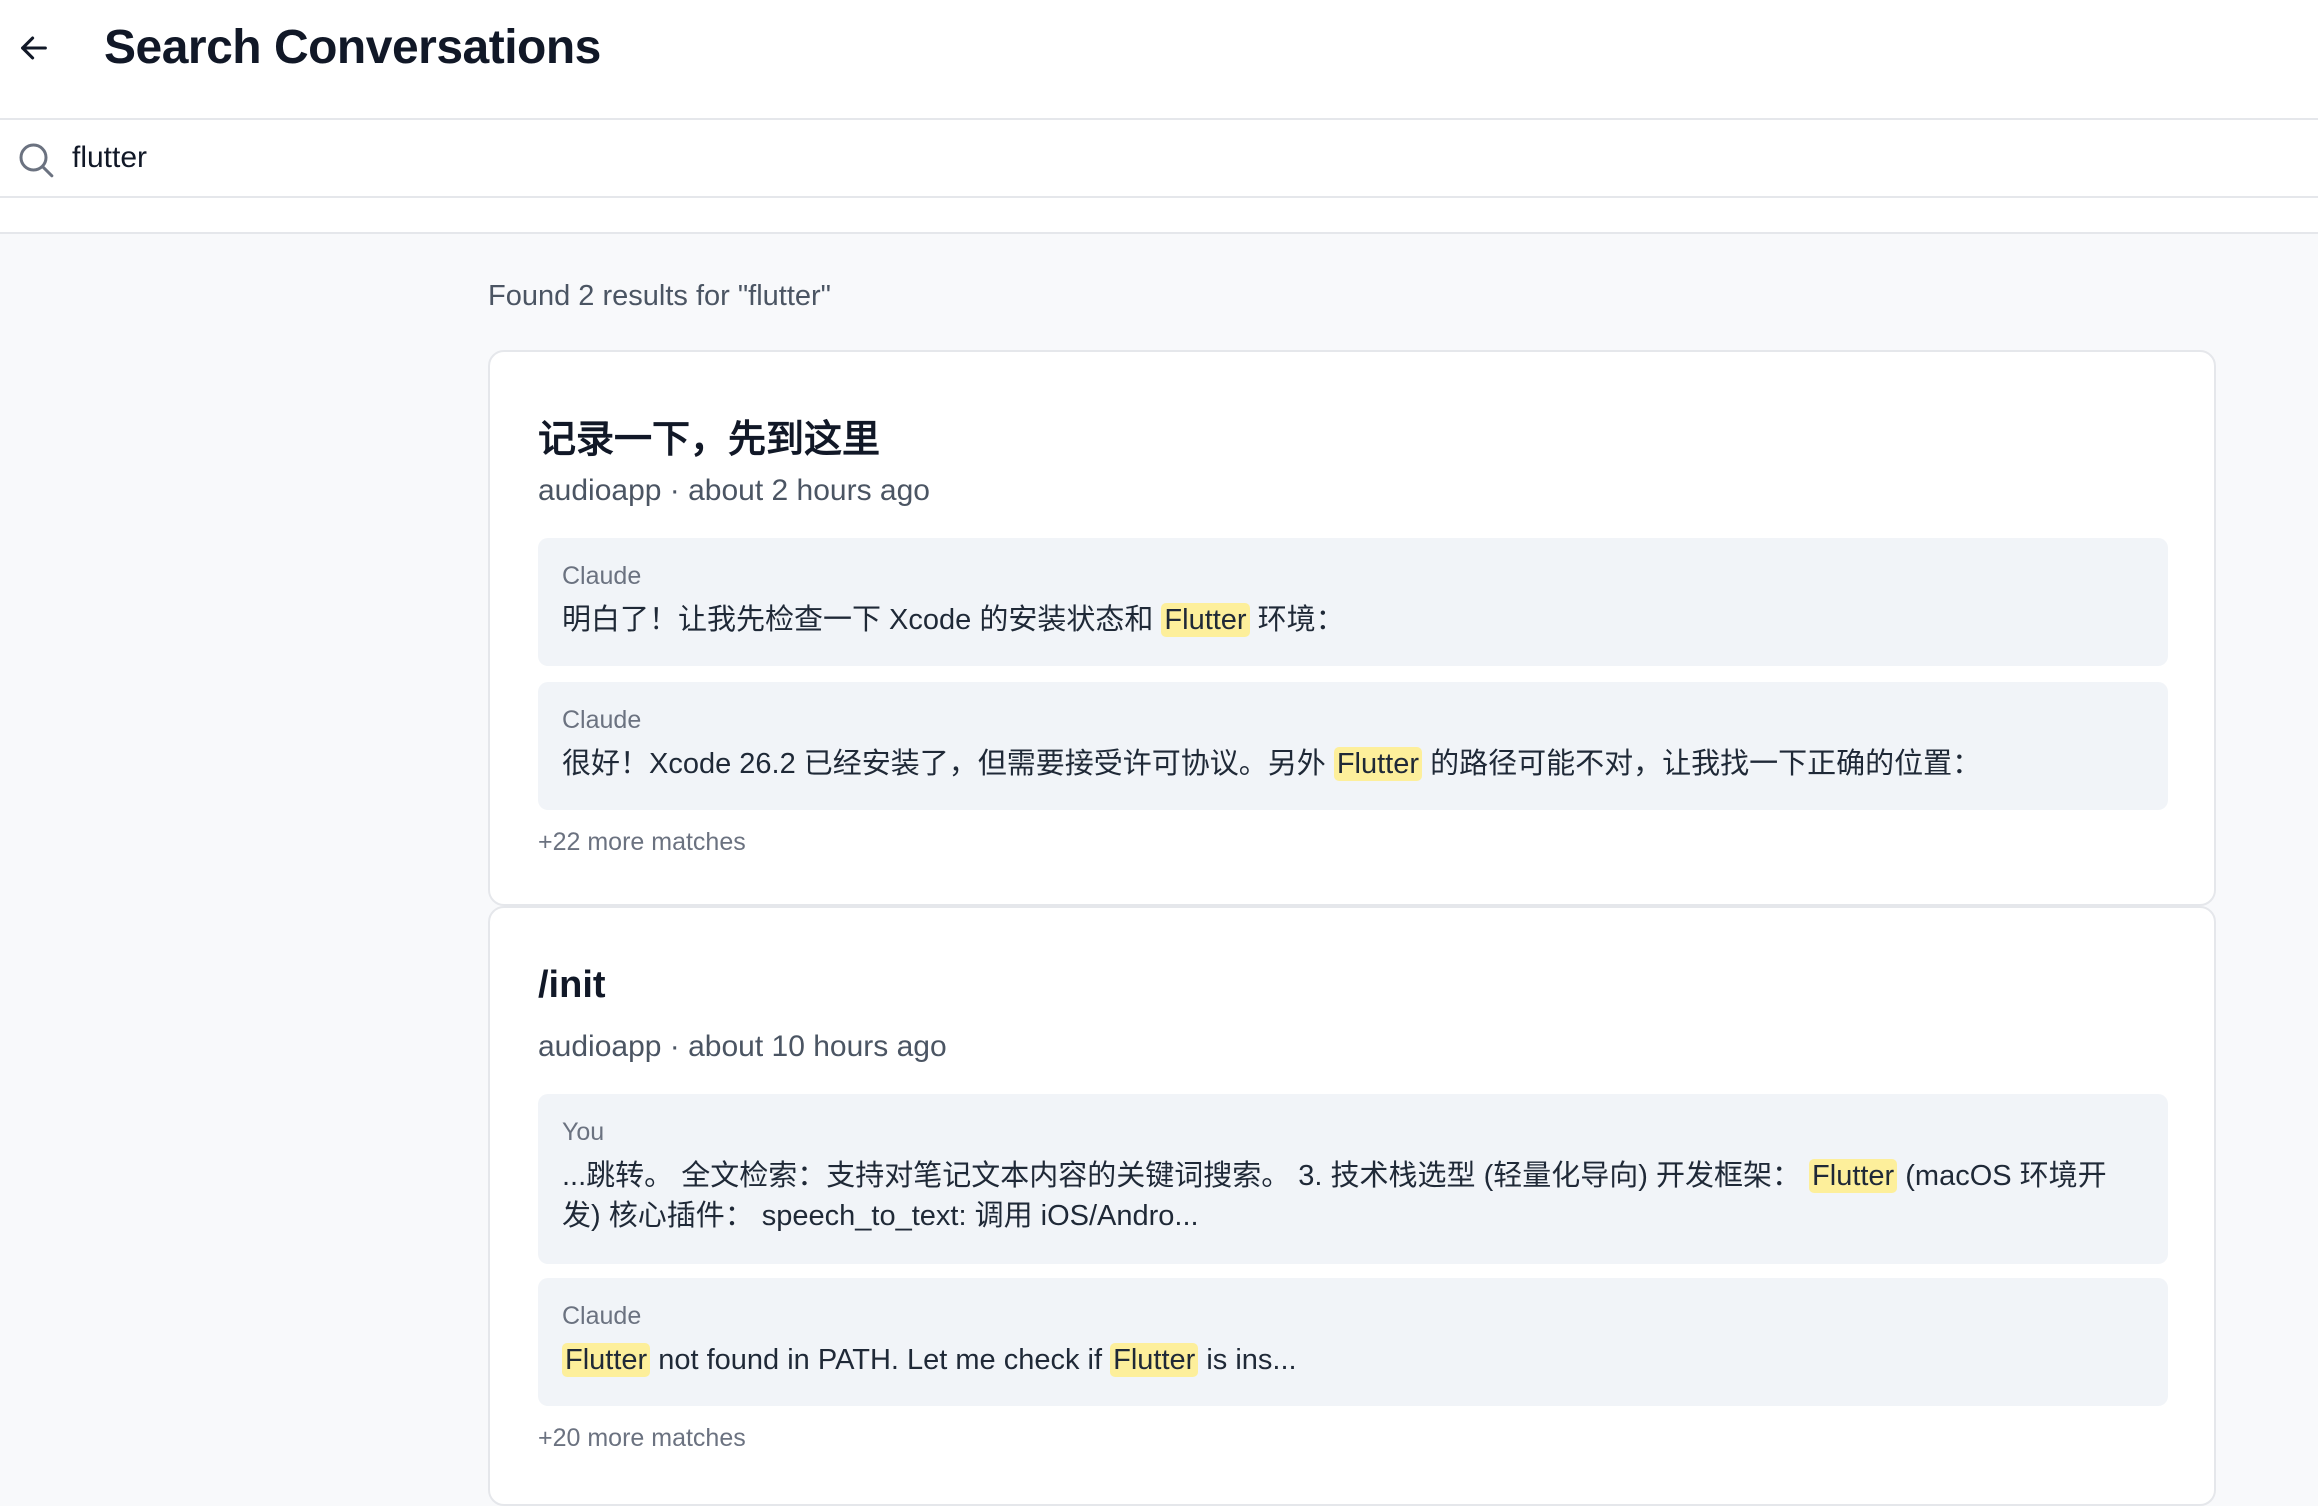  What do you see at coordinates (948, 764) in the screenshot?
I see `snippet-text-segment: 很好！Xcode 26.2 已经安装了，但需要接受许可协议。另外` at bounding box center [948, 764].